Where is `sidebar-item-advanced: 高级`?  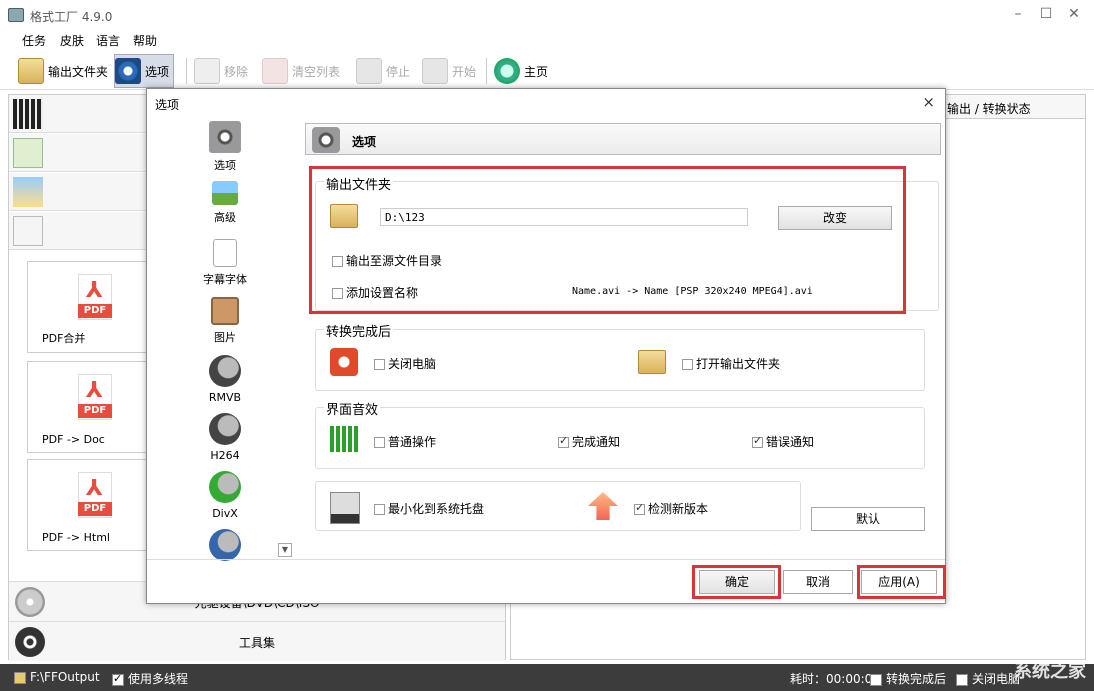 sidebar-item-advanced: 高级 is located at coordinates (225, 203).